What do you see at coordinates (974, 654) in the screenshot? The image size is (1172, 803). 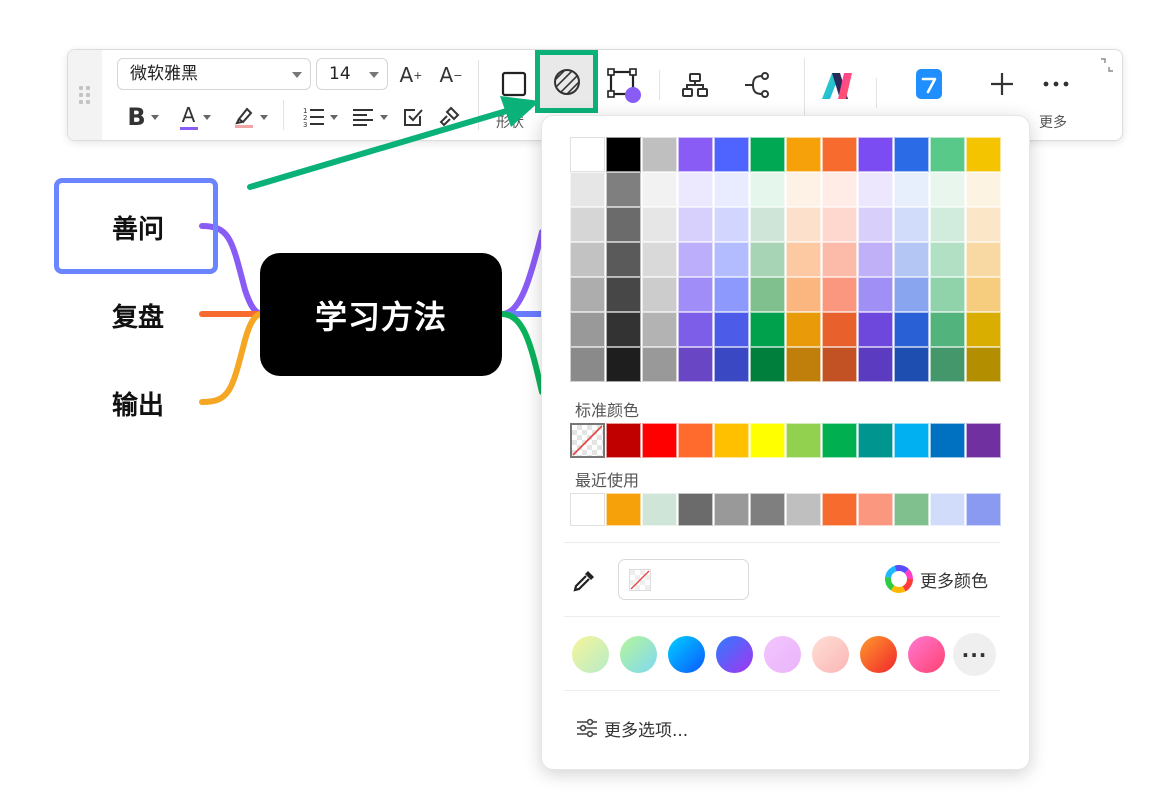 I see `more-gradients-button: ···` at bounding box center [974, 654].